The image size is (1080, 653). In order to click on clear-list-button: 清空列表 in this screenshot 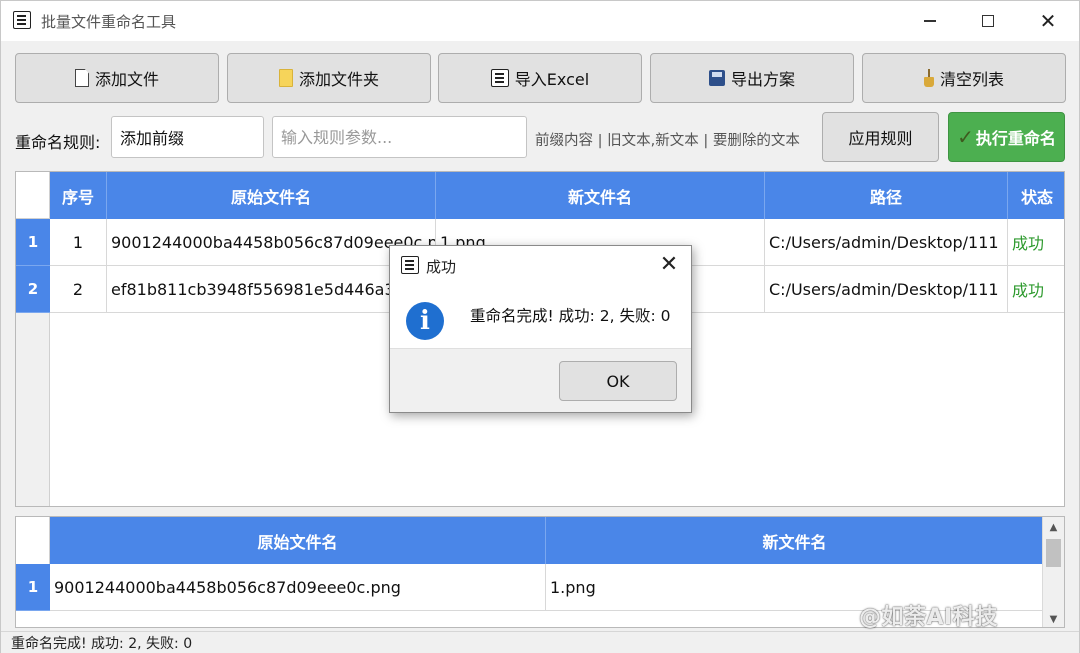, I will do `click(964, 78)`.